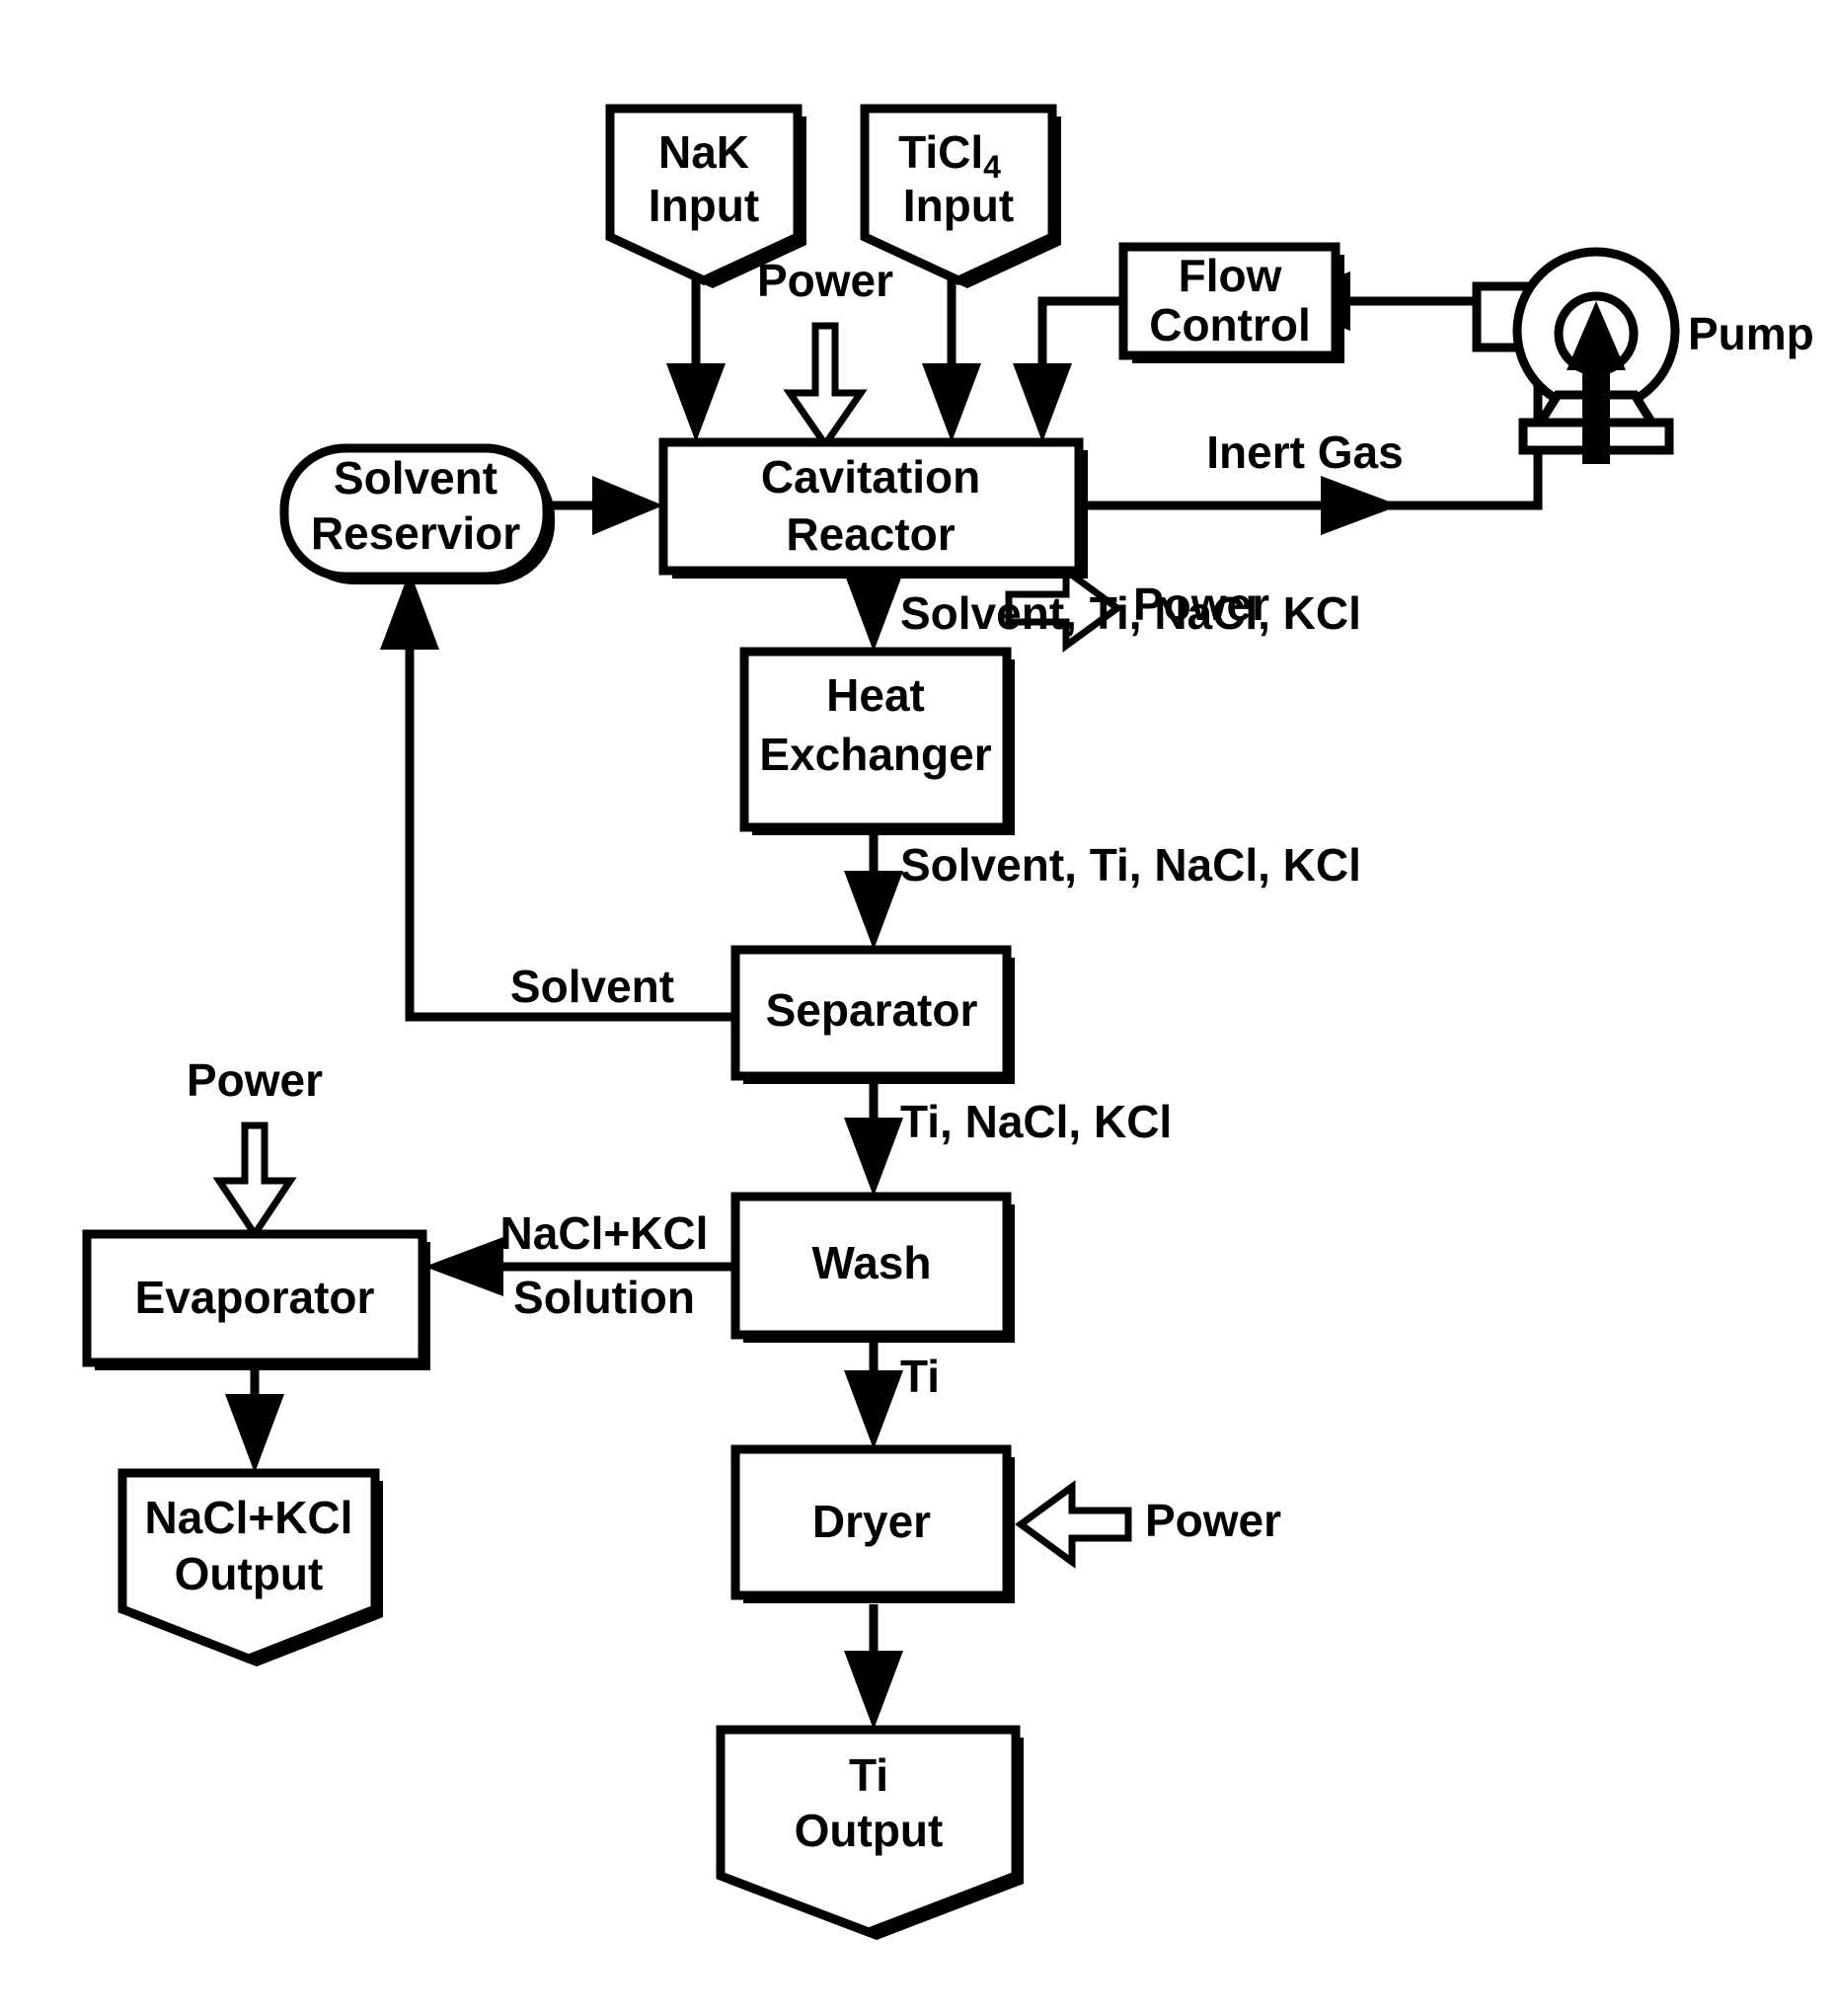 This screenshot has width=1837, height=2016. I want to click on label-reactor-to-hx: Solvent, Ti, NaCl, KCl, so click(1131, 613).